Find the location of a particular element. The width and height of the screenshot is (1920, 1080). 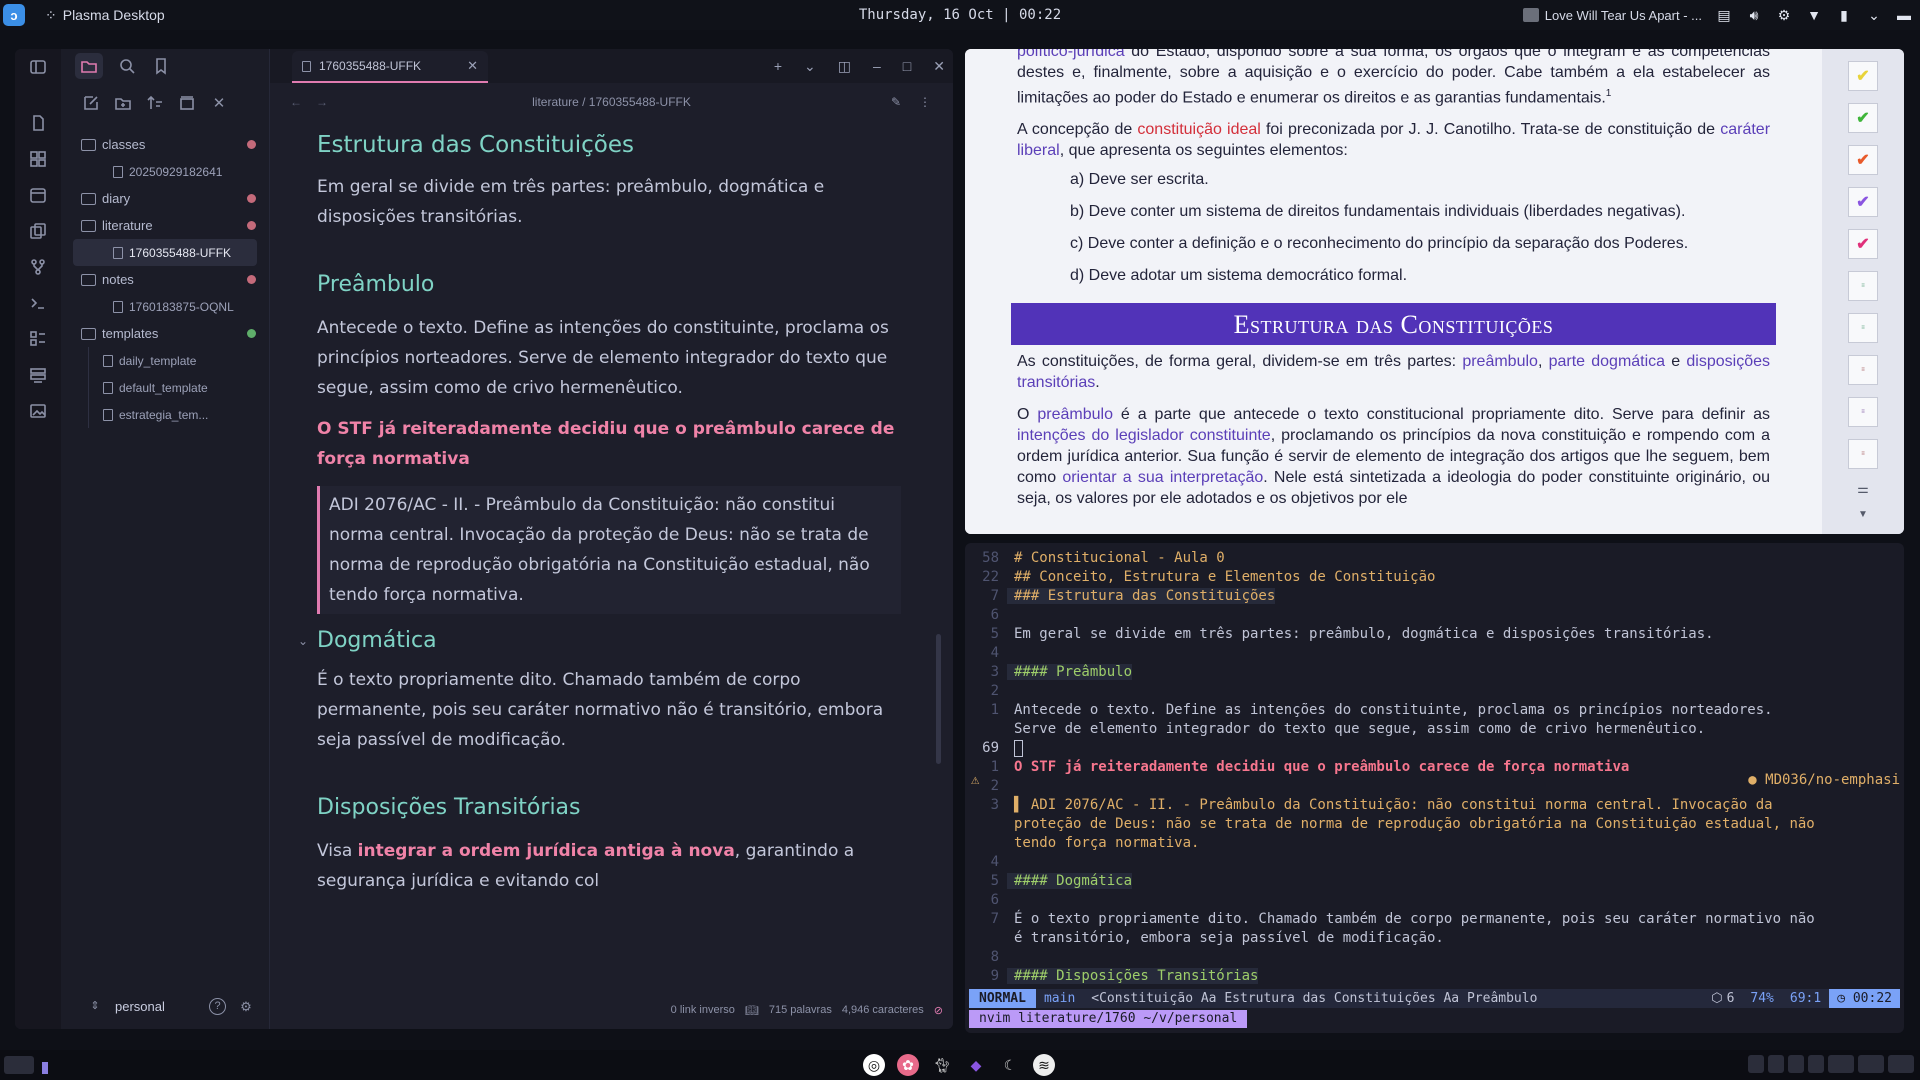

reading-icon: 📖︎ is located at coordinates (752, 1010).